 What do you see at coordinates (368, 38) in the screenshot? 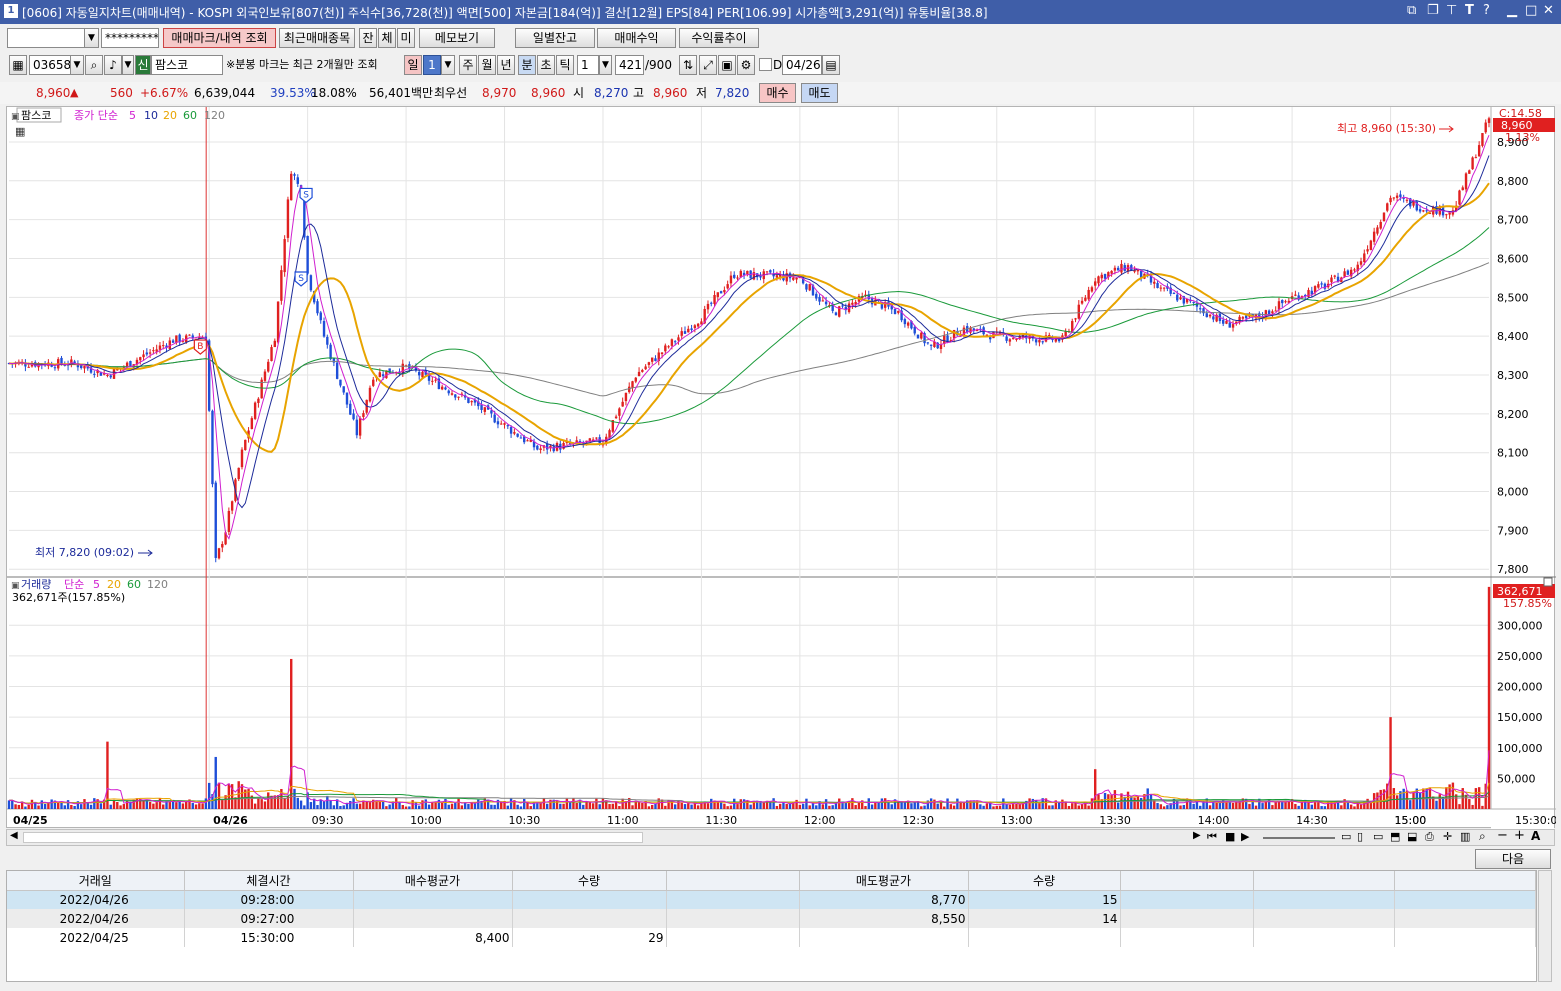
I see `balance-button: 잔` at bounding box center [368, 38].